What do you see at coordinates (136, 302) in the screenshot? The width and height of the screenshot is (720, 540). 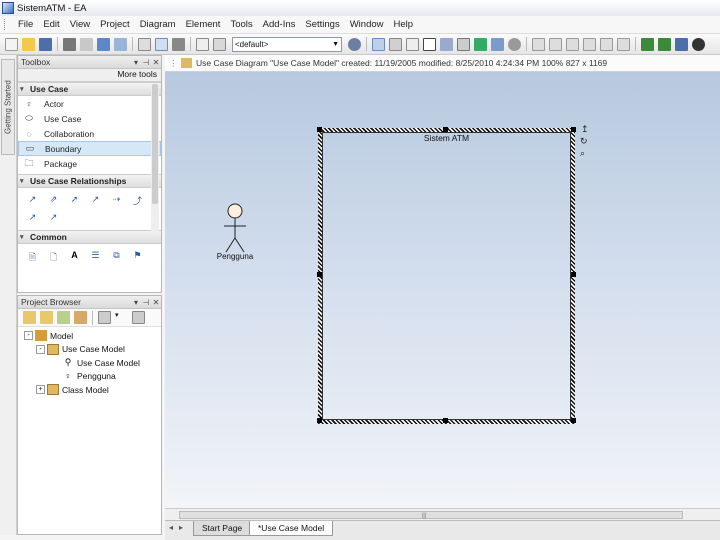 I see `dropdown-icon: ▾` at bounding box center [136, 302].